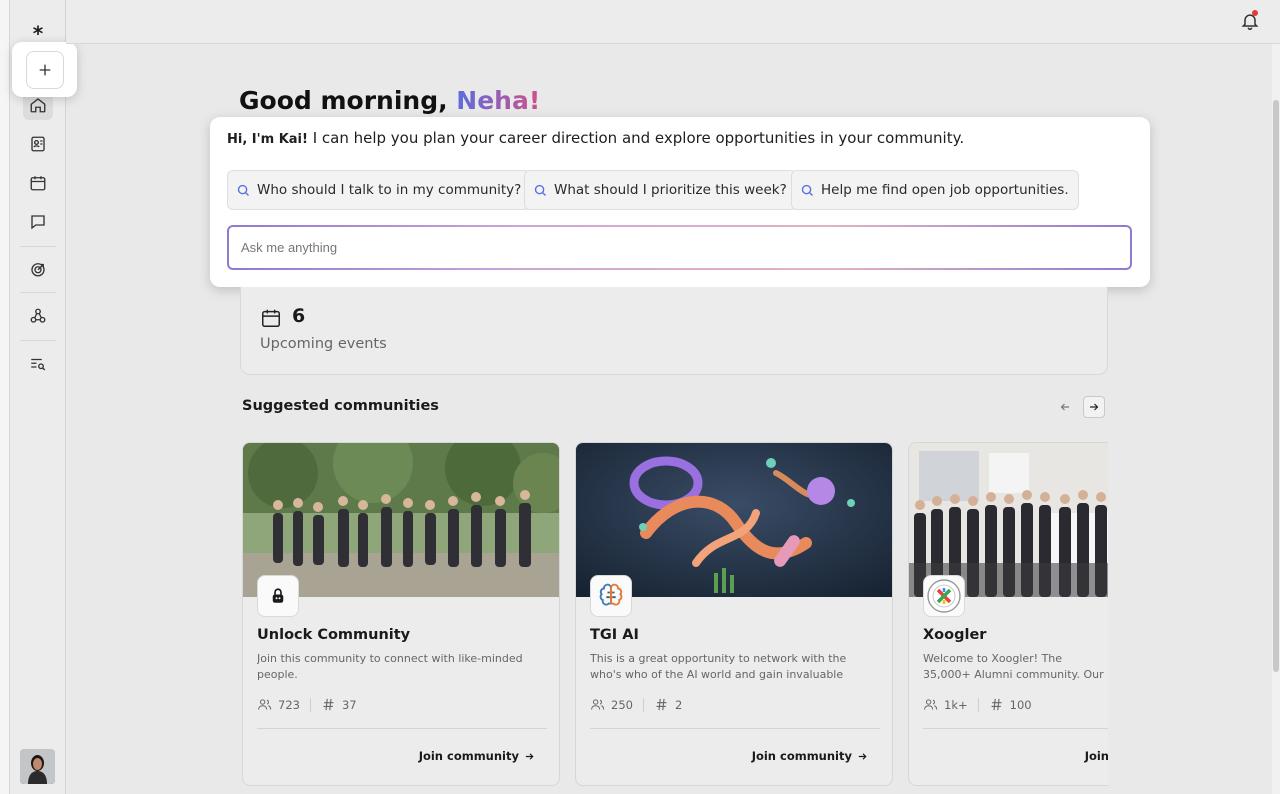 Image resolution: width=1280 pixels, height=794 pixels. I want to click on window-edge, so click(5, 397).